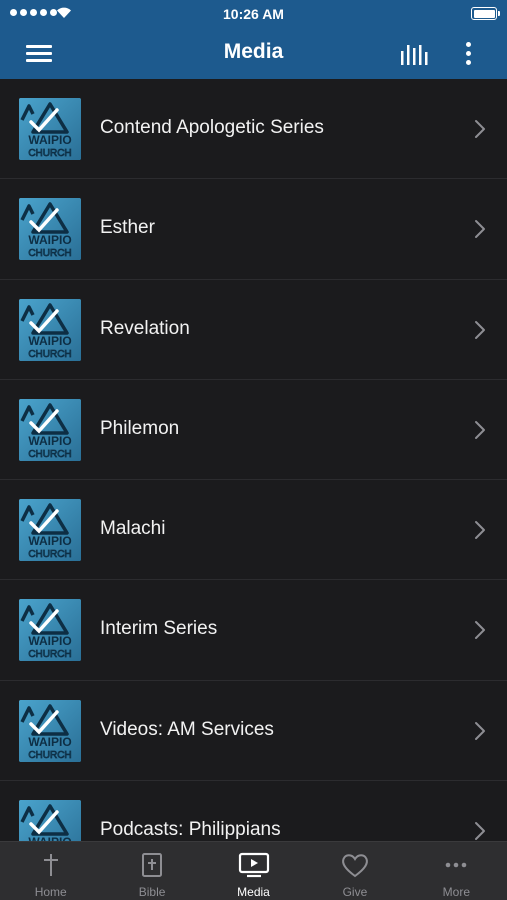  What do you see at coordinates (159, 629) in the screenshot?
I see `media-item-label: Interim Series` at bounding box center [159, 629].